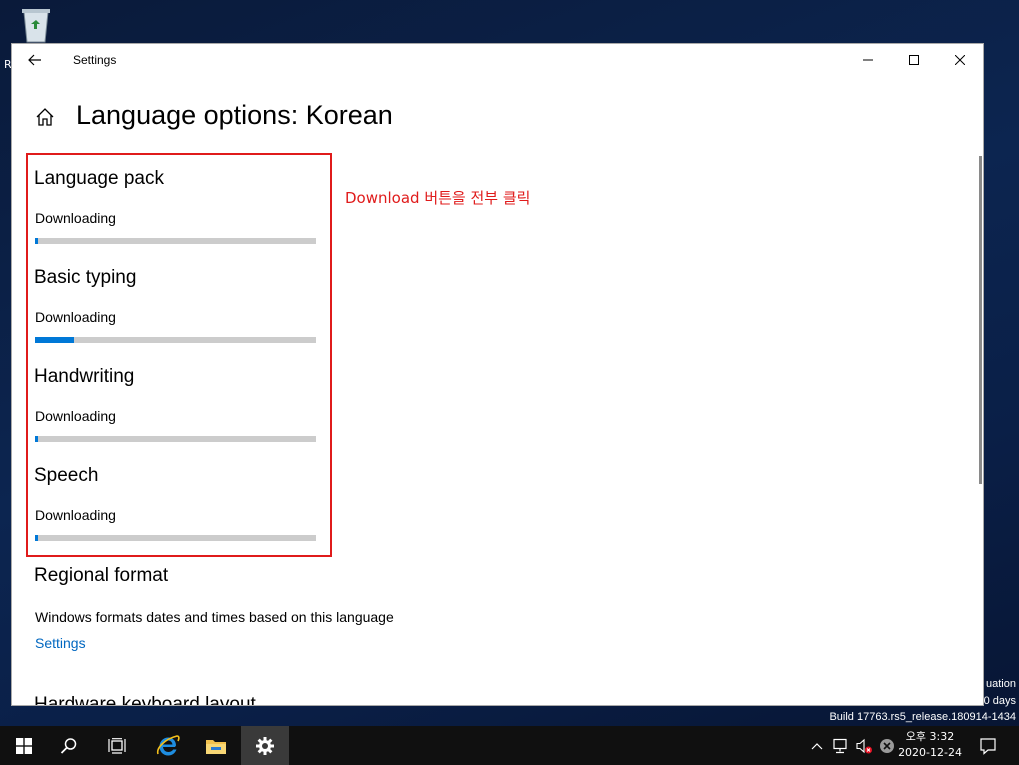 The width and height of the screenshot is (1019, 765). I want to click on file-explorer-button, so click(216, 745).